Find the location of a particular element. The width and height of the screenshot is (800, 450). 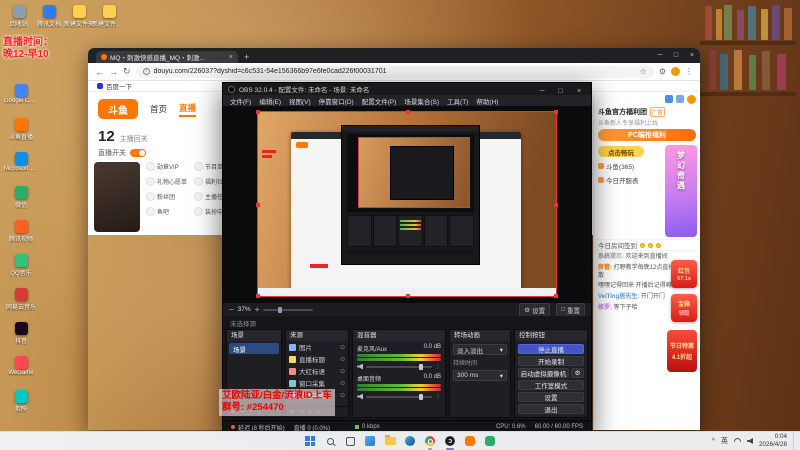

hidden-icons-button: ^ is located at coordinates (713, 441).